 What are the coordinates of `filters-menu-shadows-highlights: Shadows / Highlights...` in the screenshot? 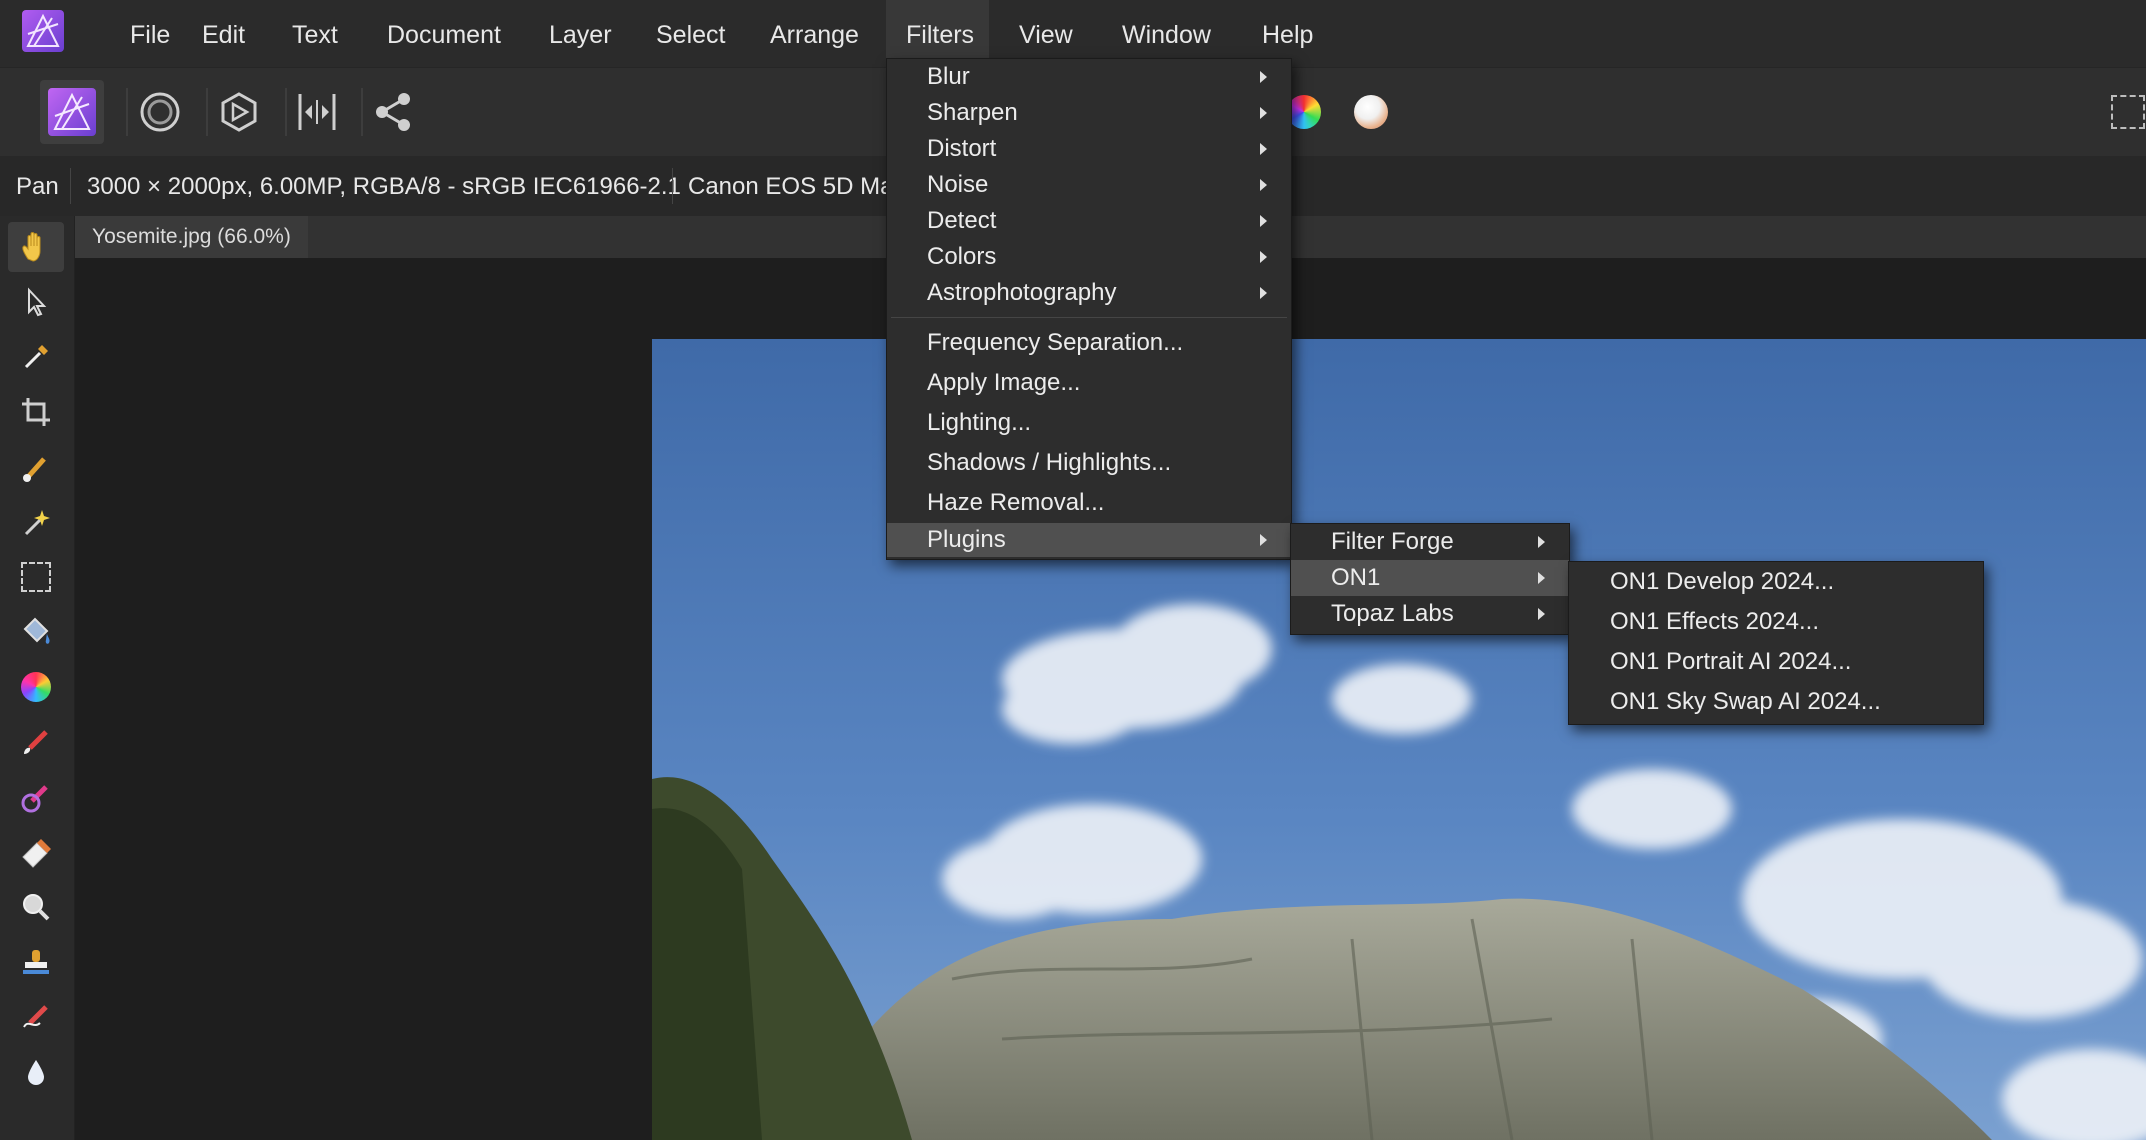 It's located at (1089, 463).